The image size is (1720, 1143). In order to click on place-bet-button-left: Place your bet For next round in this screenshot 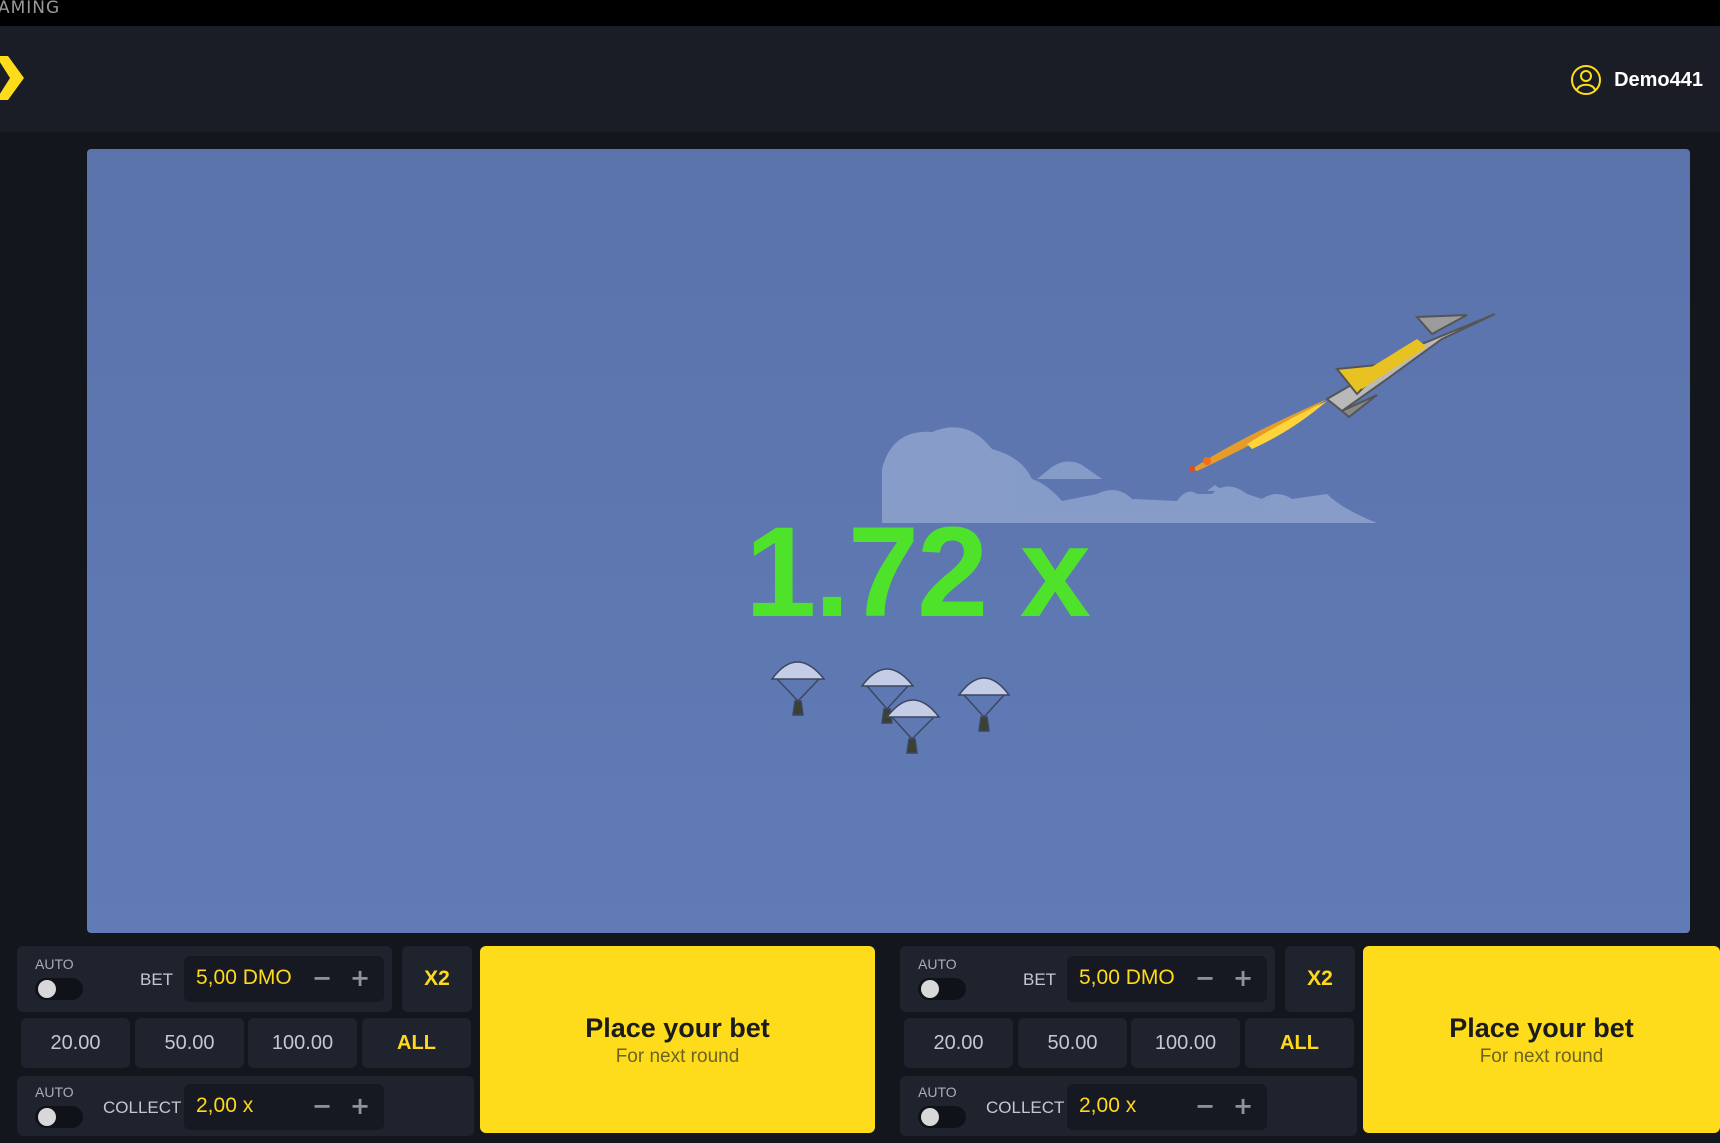, I will do `click(677, 1039)`.